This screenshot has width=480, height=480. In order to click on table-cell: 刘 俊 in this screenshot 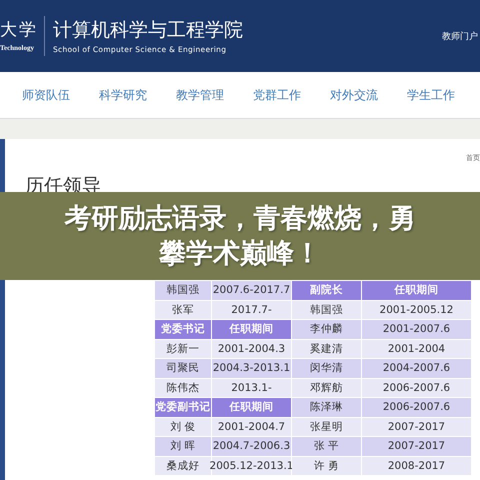, I will do `click(183, 427)`.